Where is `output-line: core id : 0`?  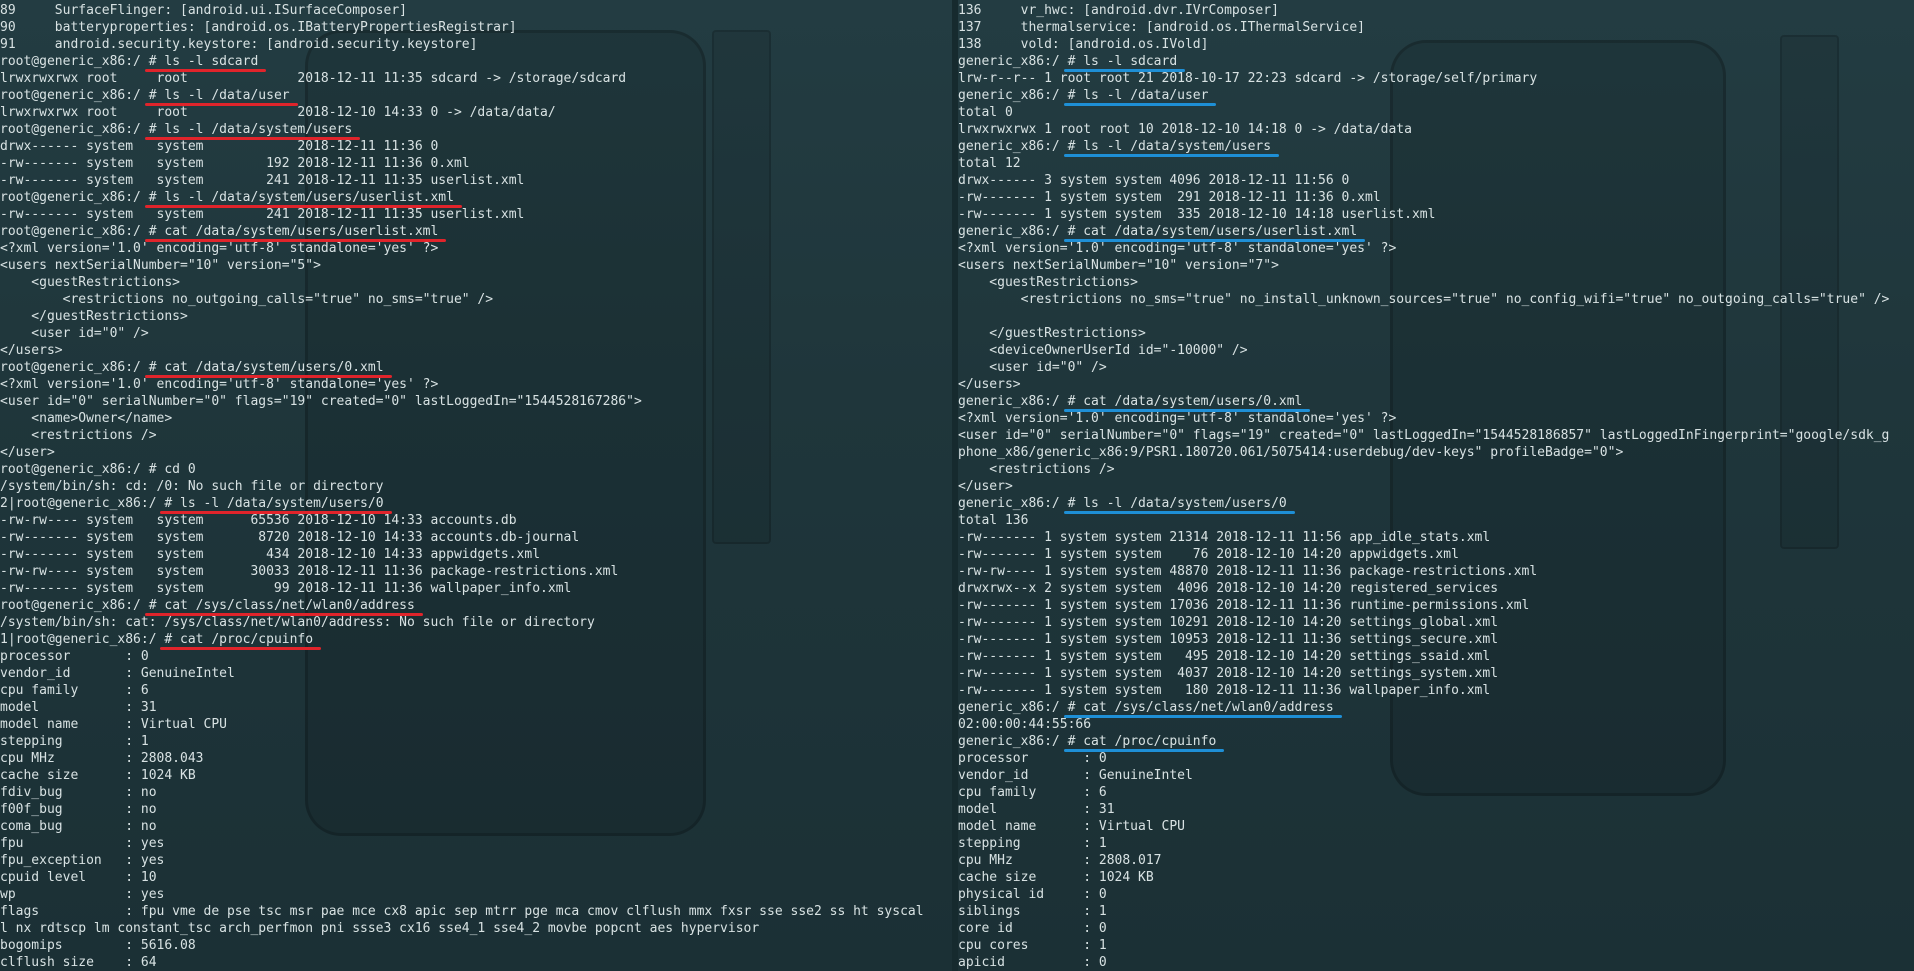
output-line: core id : 0 is located at coordinates (1032, 928).